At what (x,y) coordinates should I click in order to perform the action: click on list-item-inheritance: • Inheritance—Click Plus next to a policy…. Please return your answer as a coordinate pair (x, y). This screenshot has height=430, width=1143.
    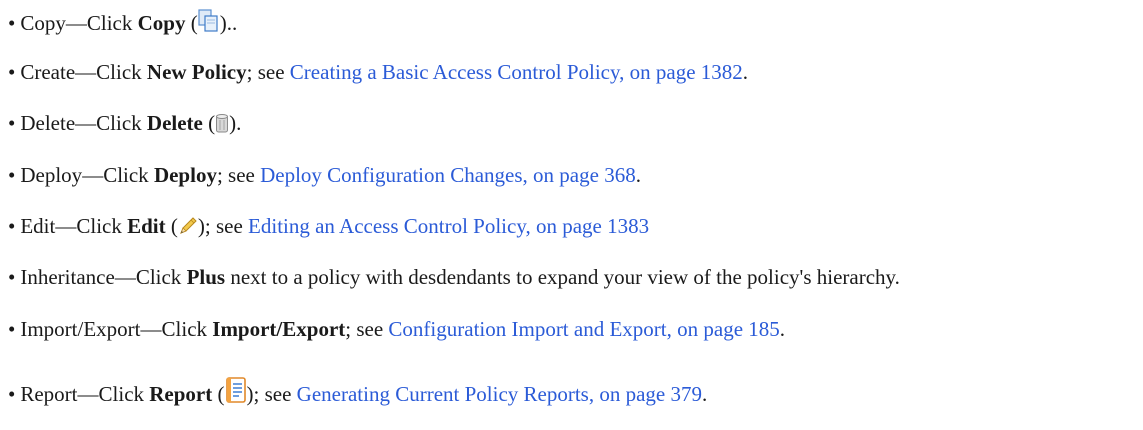
    Looking at the image, I should click on (454, 277).